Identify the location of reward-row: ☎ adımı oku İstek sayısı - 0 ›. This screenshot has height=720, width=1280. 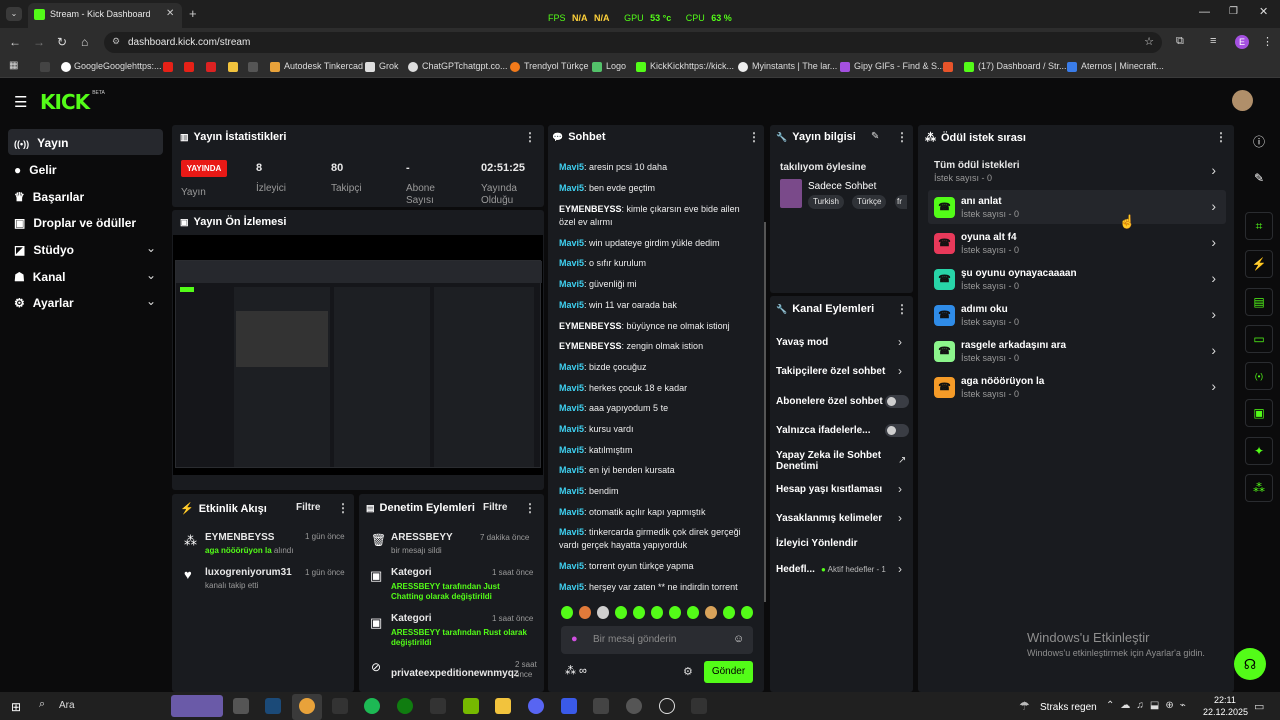
(1077, 315).